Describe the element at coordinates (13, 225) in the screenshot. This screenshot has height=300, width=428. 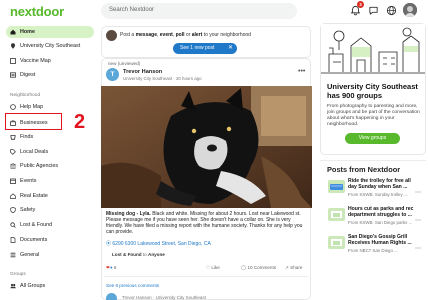
I see `lost-found-icon` at that location.